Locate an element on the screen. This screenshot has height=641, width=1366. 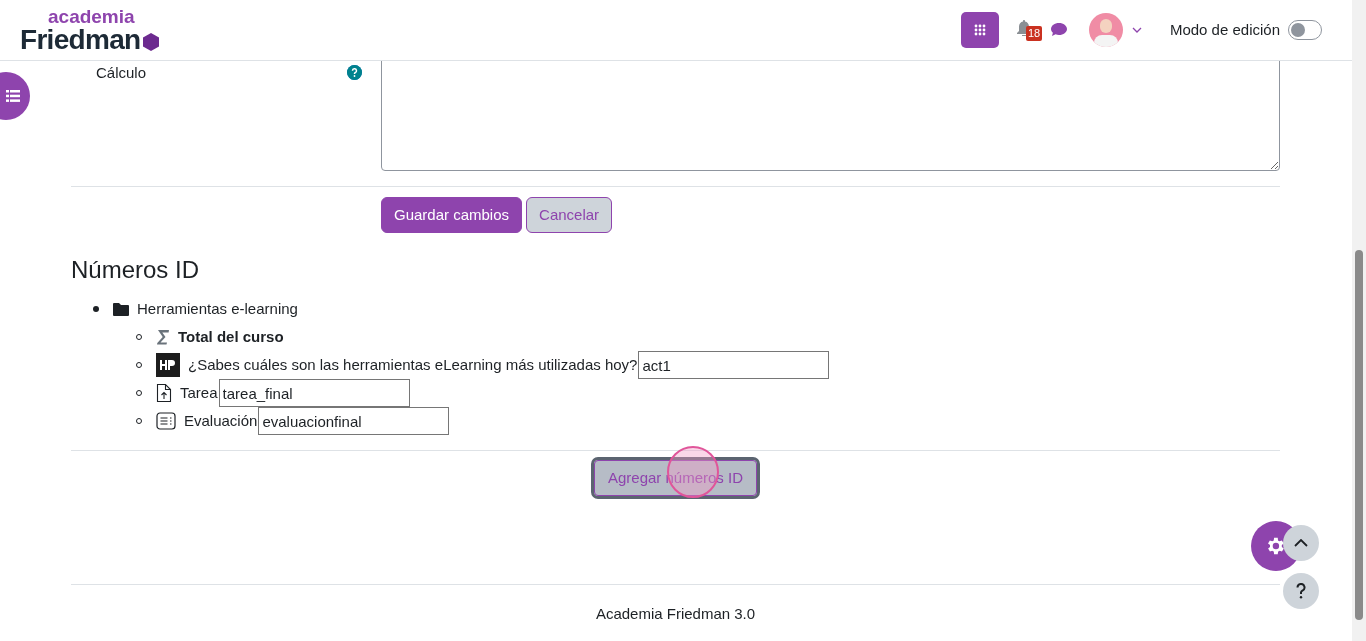
bullet-icon is located at coordinates (96, 309).